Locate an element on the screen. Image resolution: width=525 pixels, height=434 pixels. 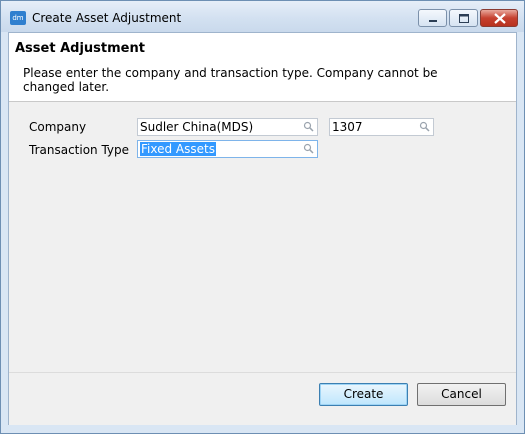
maximize-icon is located at coordinates (464, 18).